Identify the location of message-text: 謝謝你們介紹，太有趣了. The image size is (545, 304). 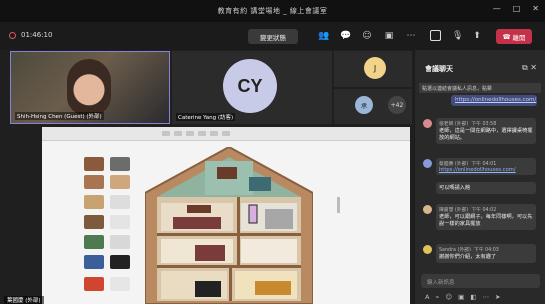
(468, 257).